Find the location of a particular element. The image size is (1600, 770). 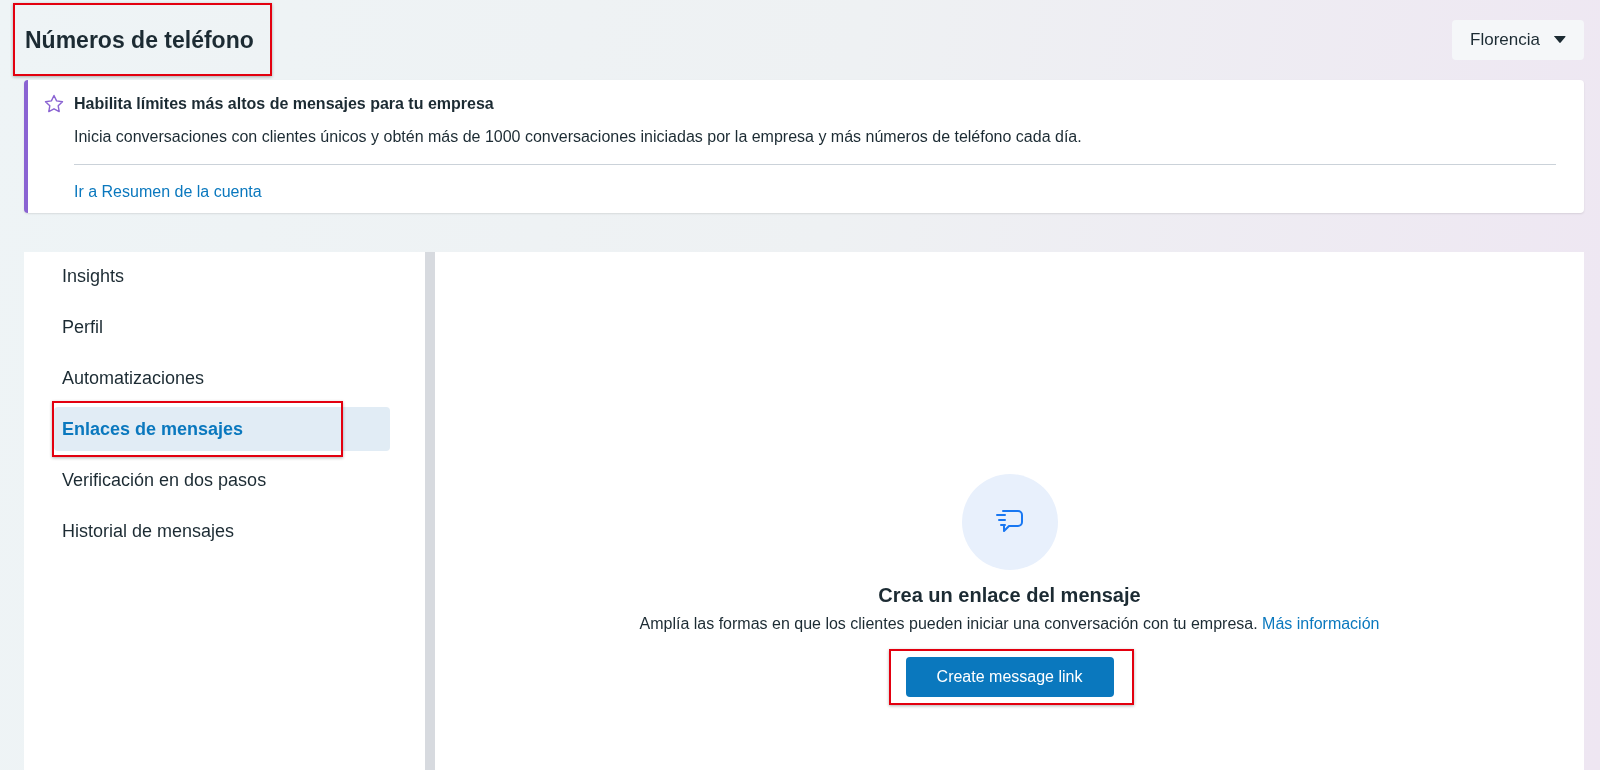

sidebar-item: Insights is located at coordinates (222, 276).